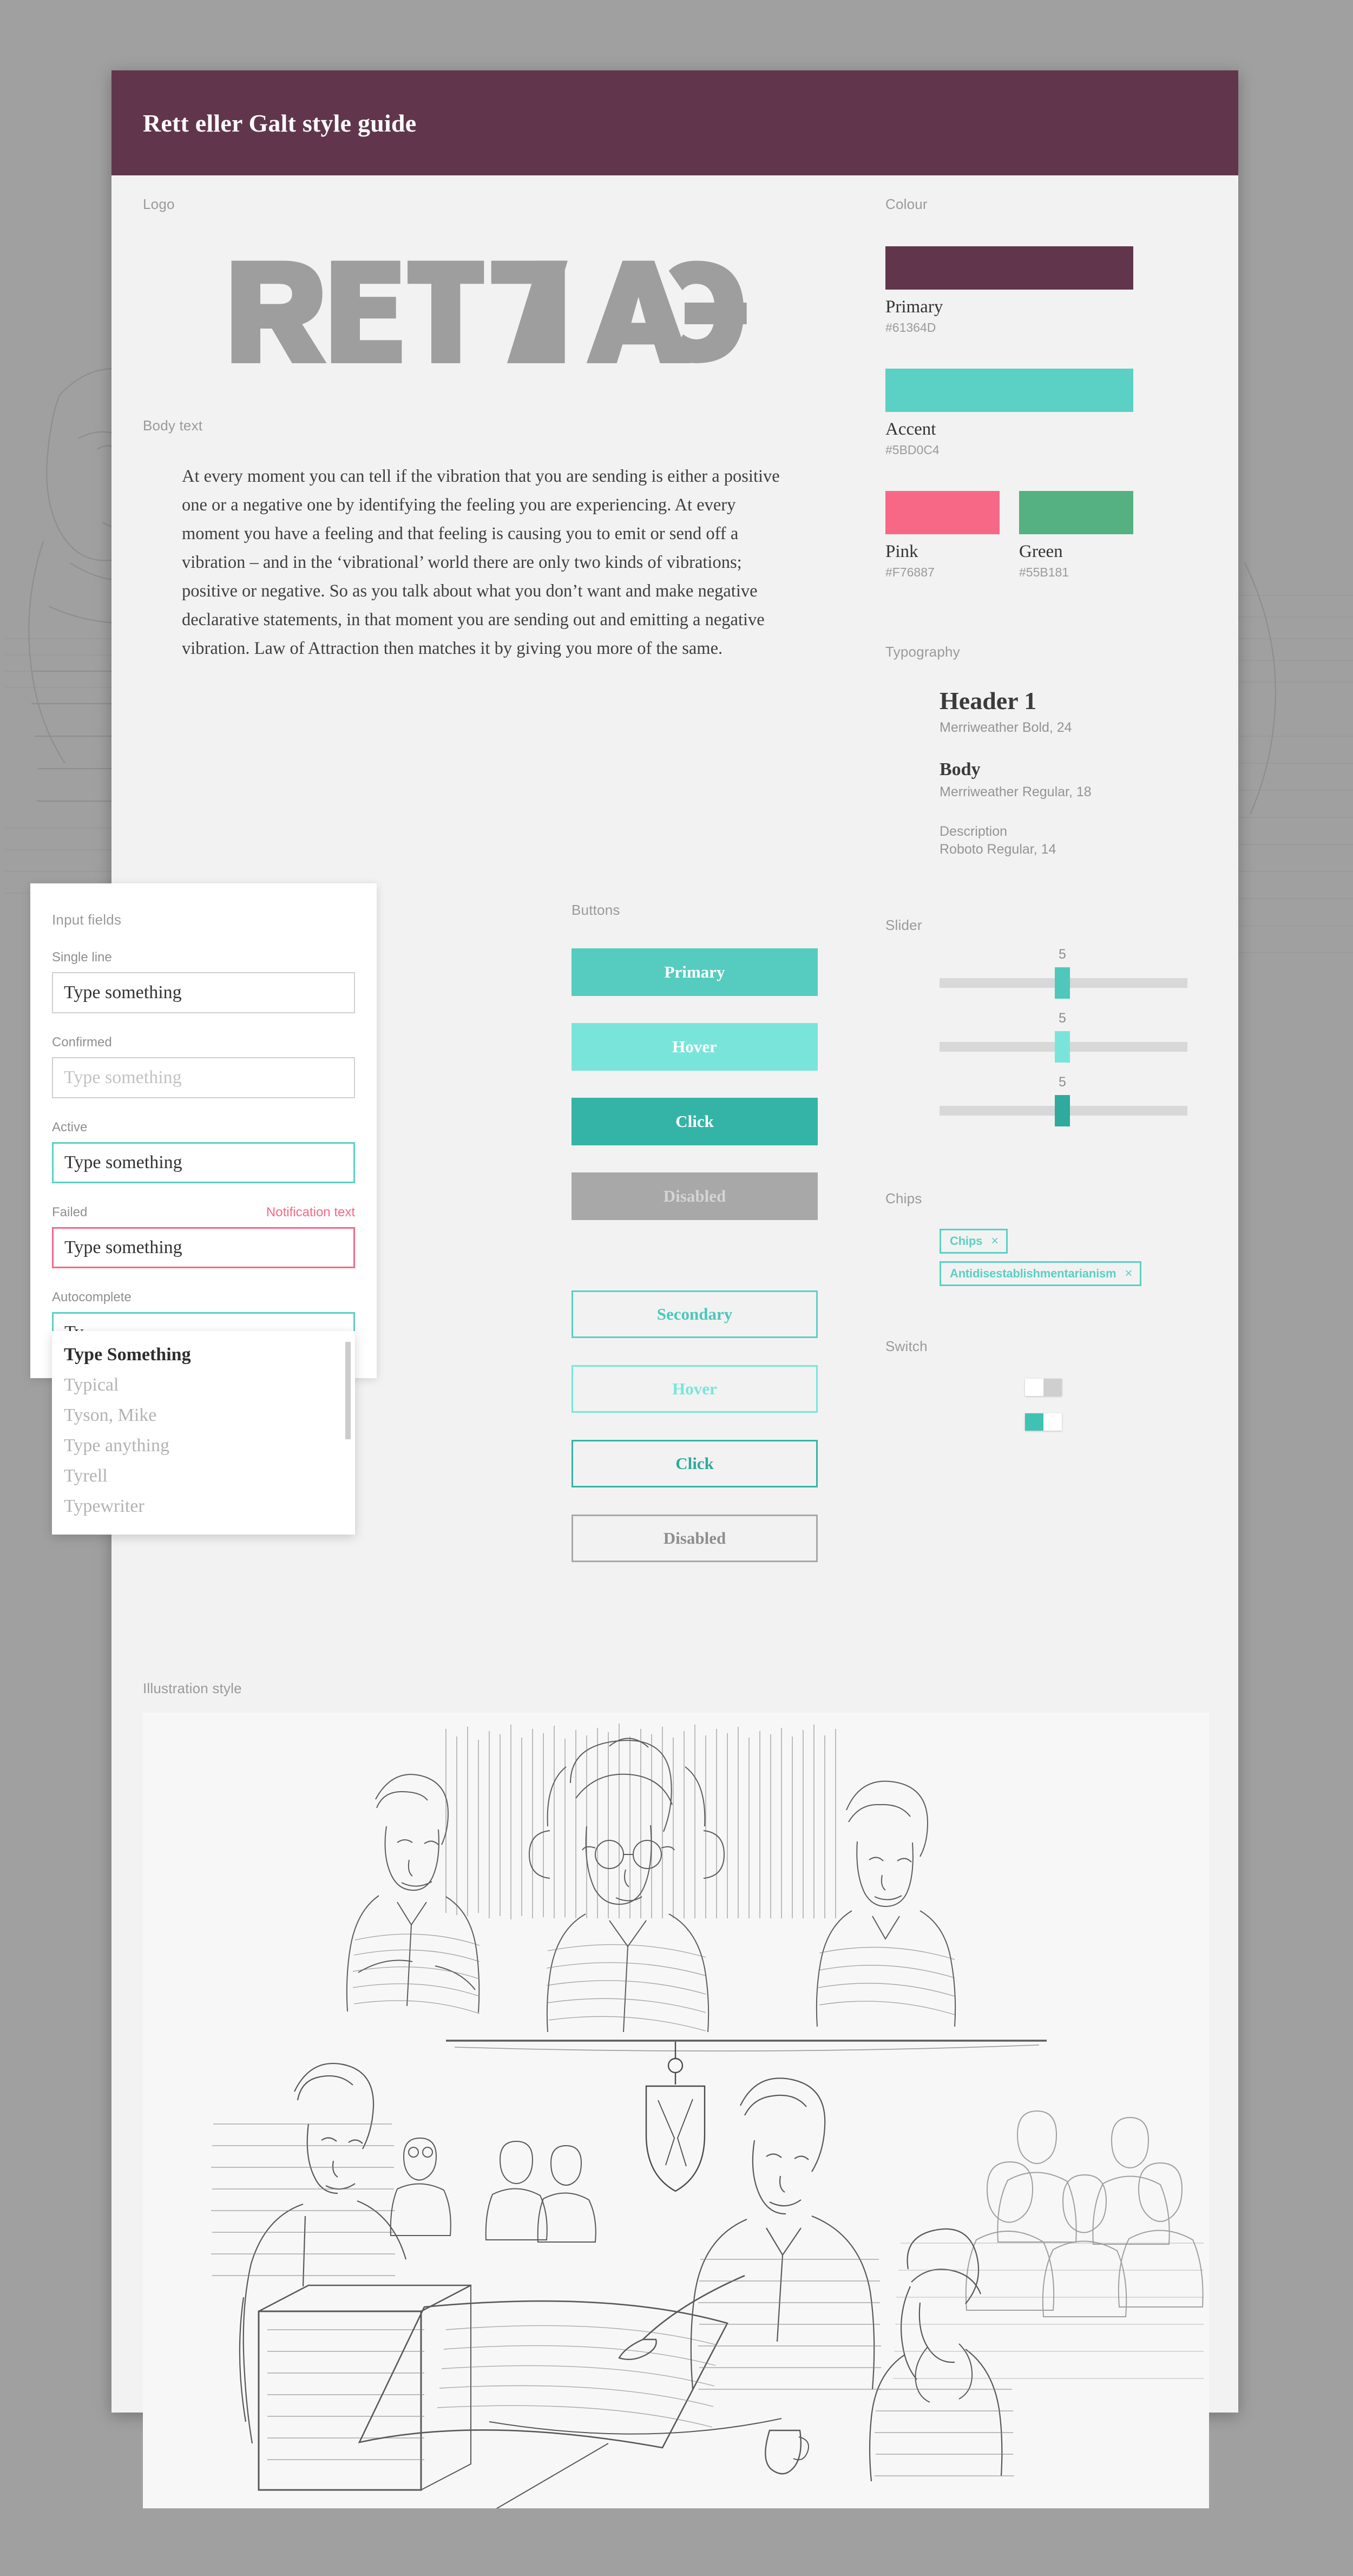 Image resolution: width=1353 pixels, height=2576 pixels. What do you see at coordinates (159, 204) in the screenshot?
I see `section-label-logo: Logo` at bounding box center [159, 204].